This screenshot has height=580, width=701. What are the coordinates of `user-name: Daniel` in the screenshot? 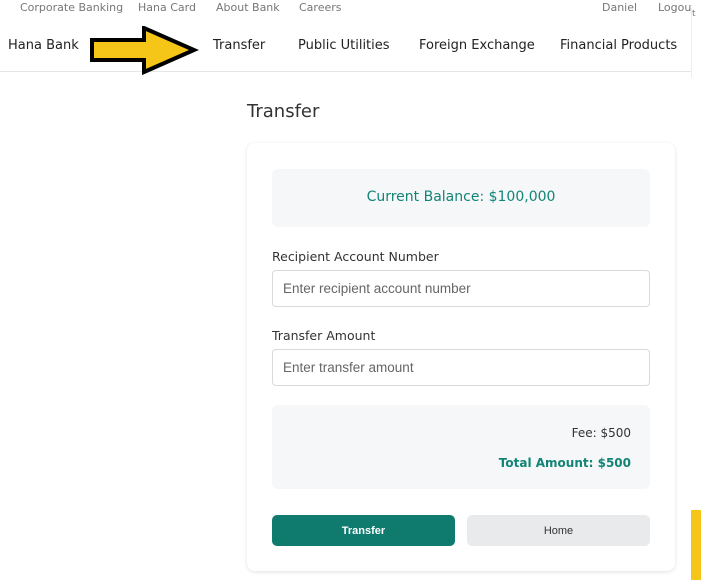 It's located at (620, 7).